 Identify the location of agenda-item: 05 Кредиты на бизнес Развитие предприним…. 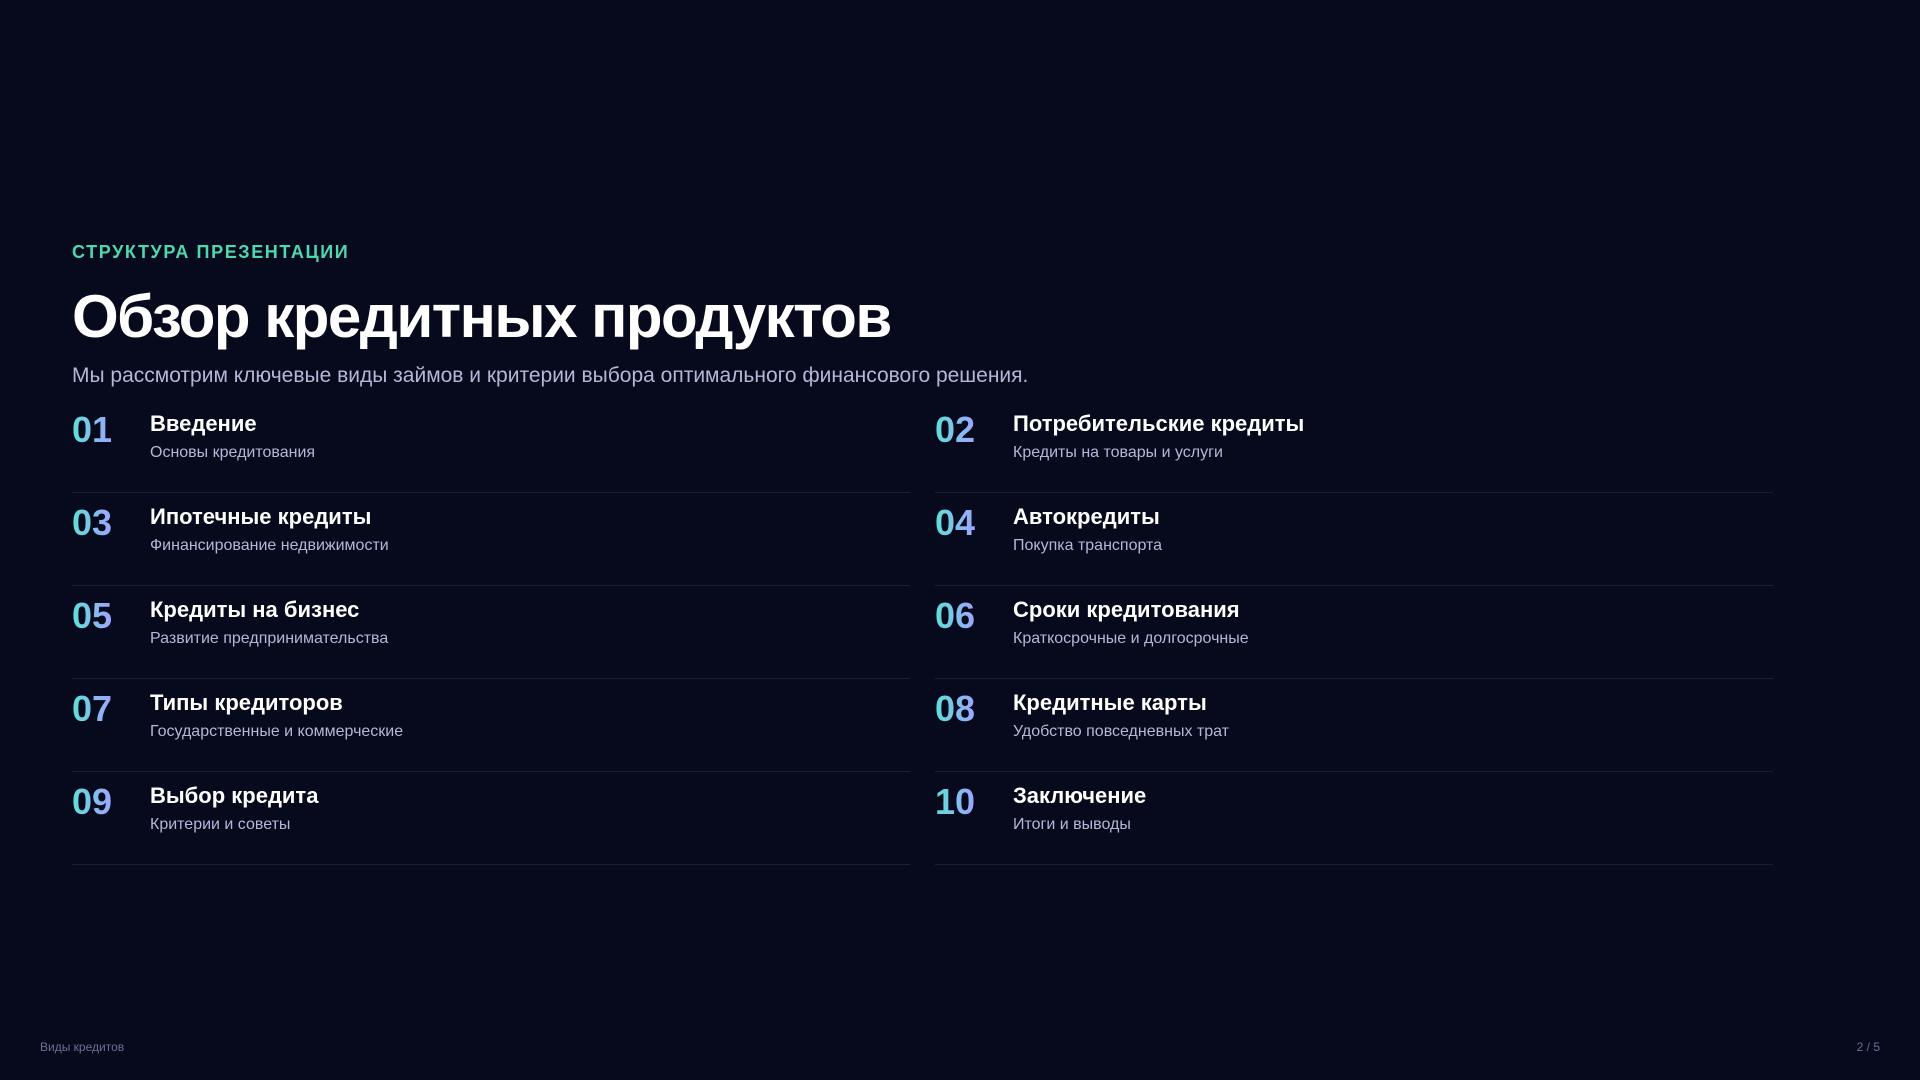
(491, 632).